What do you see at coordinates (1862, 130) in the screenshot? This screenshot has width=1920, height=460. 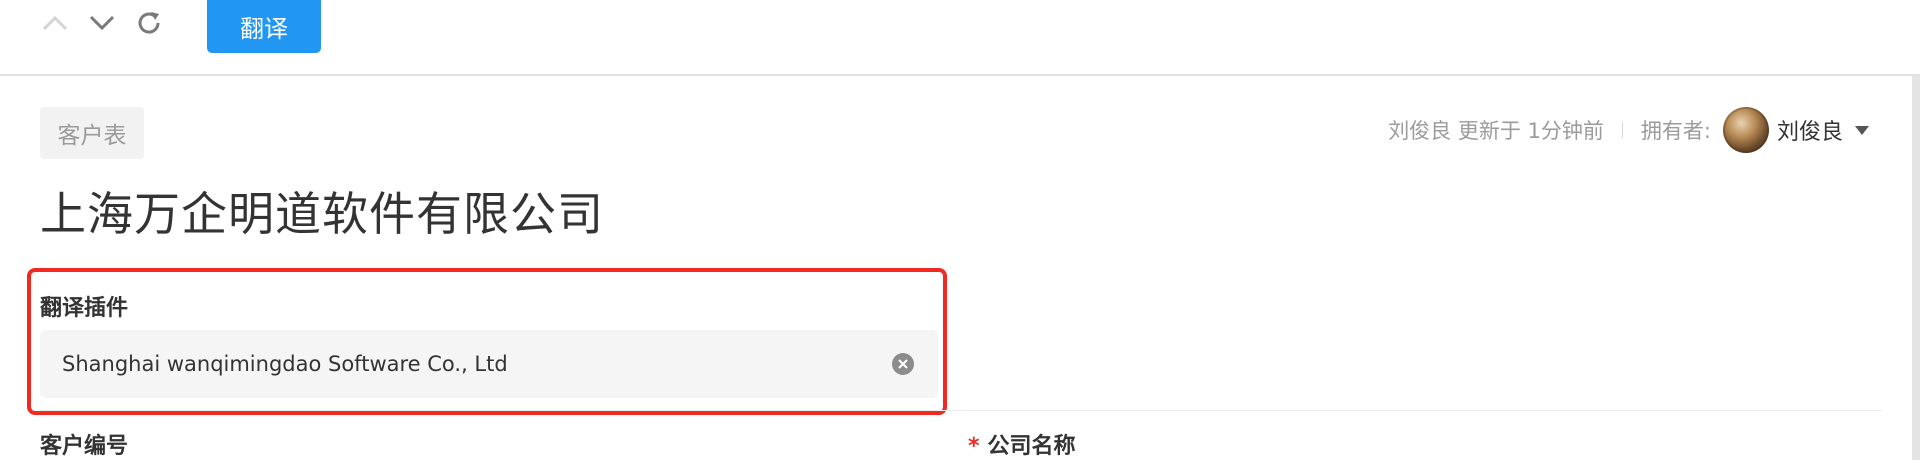 I see `caret-down-icon` at bounding box center [1862, 130].